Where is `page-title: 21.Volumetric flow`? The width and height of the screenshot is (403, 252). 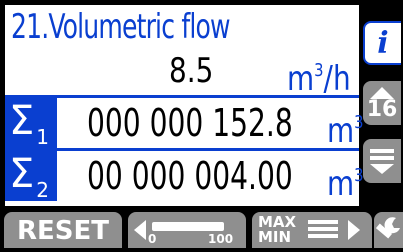
page-title: 21.Volumetric flow is located at coordinates (121, 27).